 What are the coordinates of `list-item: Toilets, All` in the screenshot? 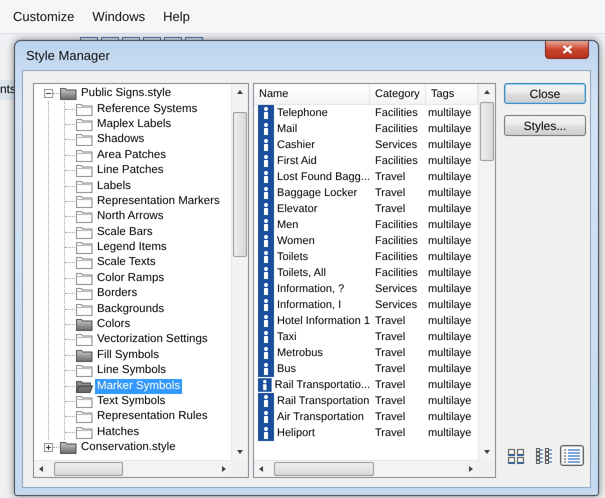 It's located at (301, 273).